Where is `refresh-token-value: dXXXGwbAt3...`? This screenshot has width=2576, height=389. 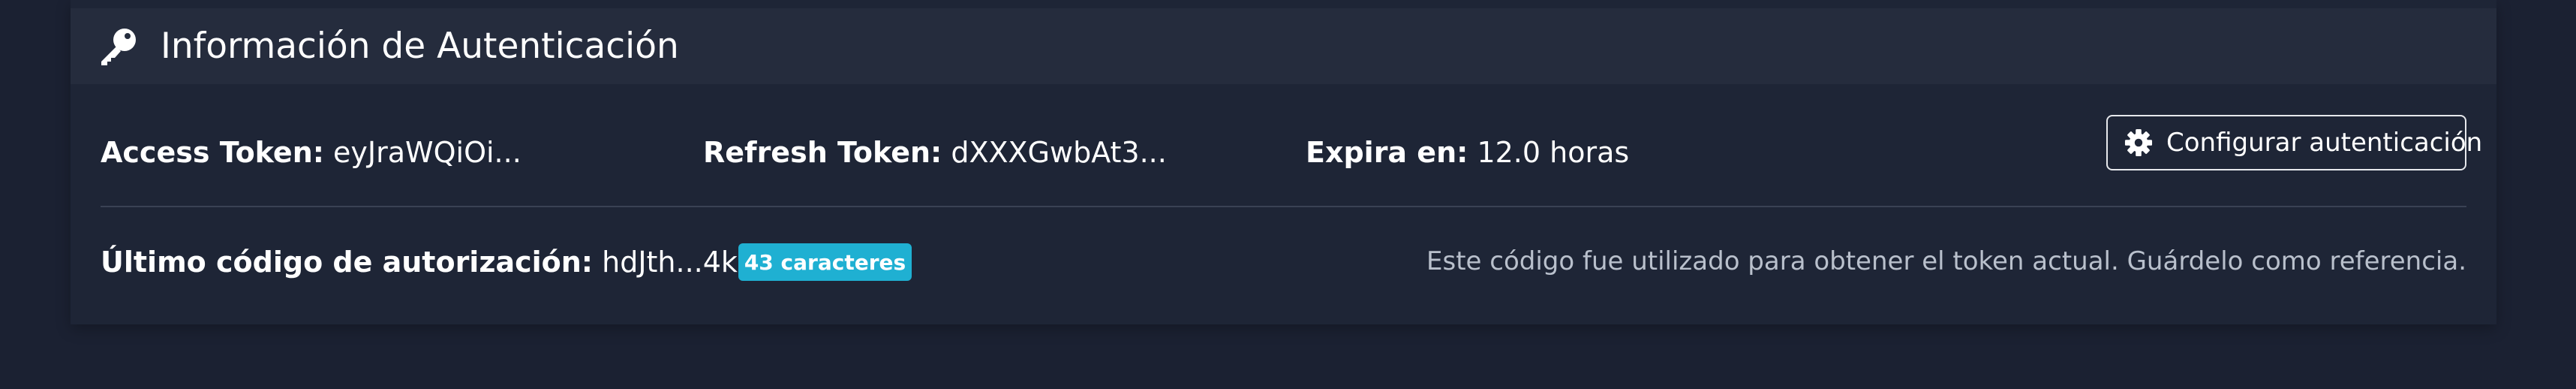 refresh-token-value: dXXXGwbAt3... is located at coordinates (1059, 153).